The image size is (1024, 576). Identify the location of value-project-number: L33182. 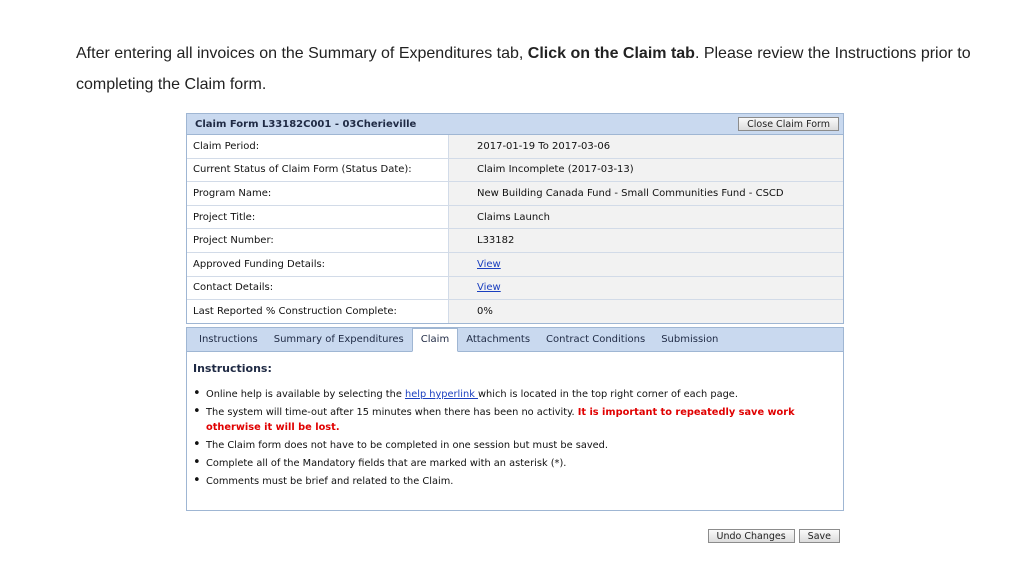
(646, 240).